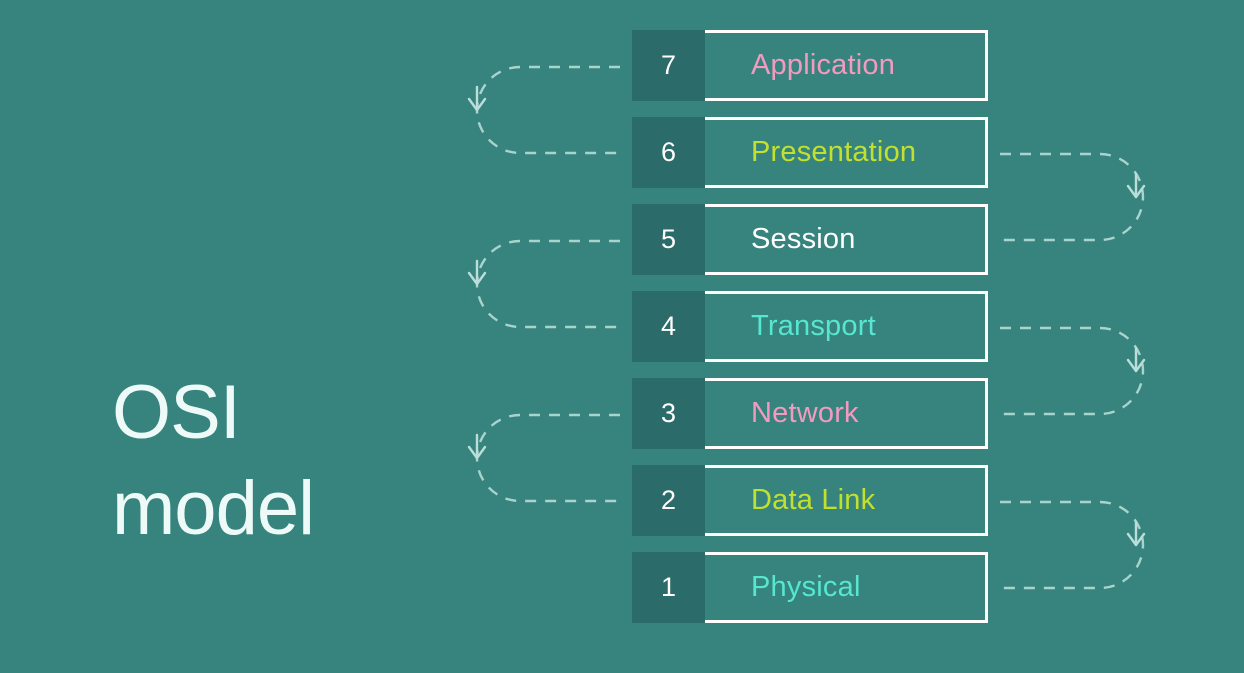 The image size is (1244, 673). I want to click on layer-box-1: Physical, so click(846, 587).